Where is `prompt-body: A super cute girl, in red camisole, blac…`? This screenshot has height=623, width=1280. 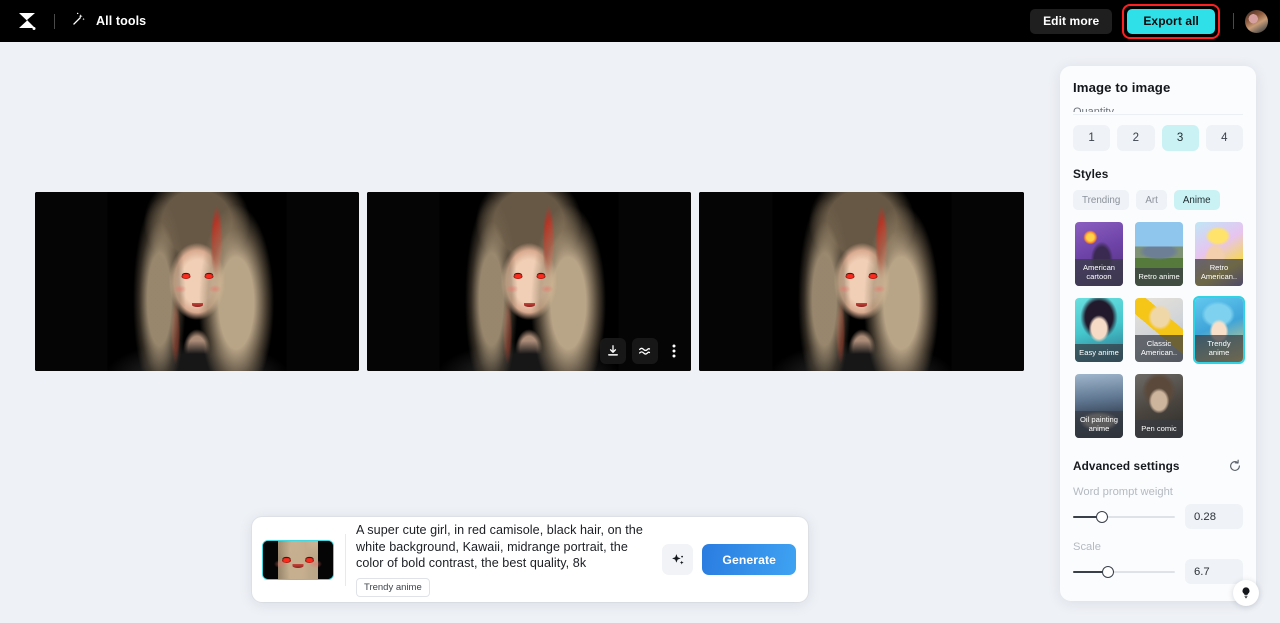
prompt-body: A super cute girl, in red camisole, blac… is located at coordinates (509, 559).